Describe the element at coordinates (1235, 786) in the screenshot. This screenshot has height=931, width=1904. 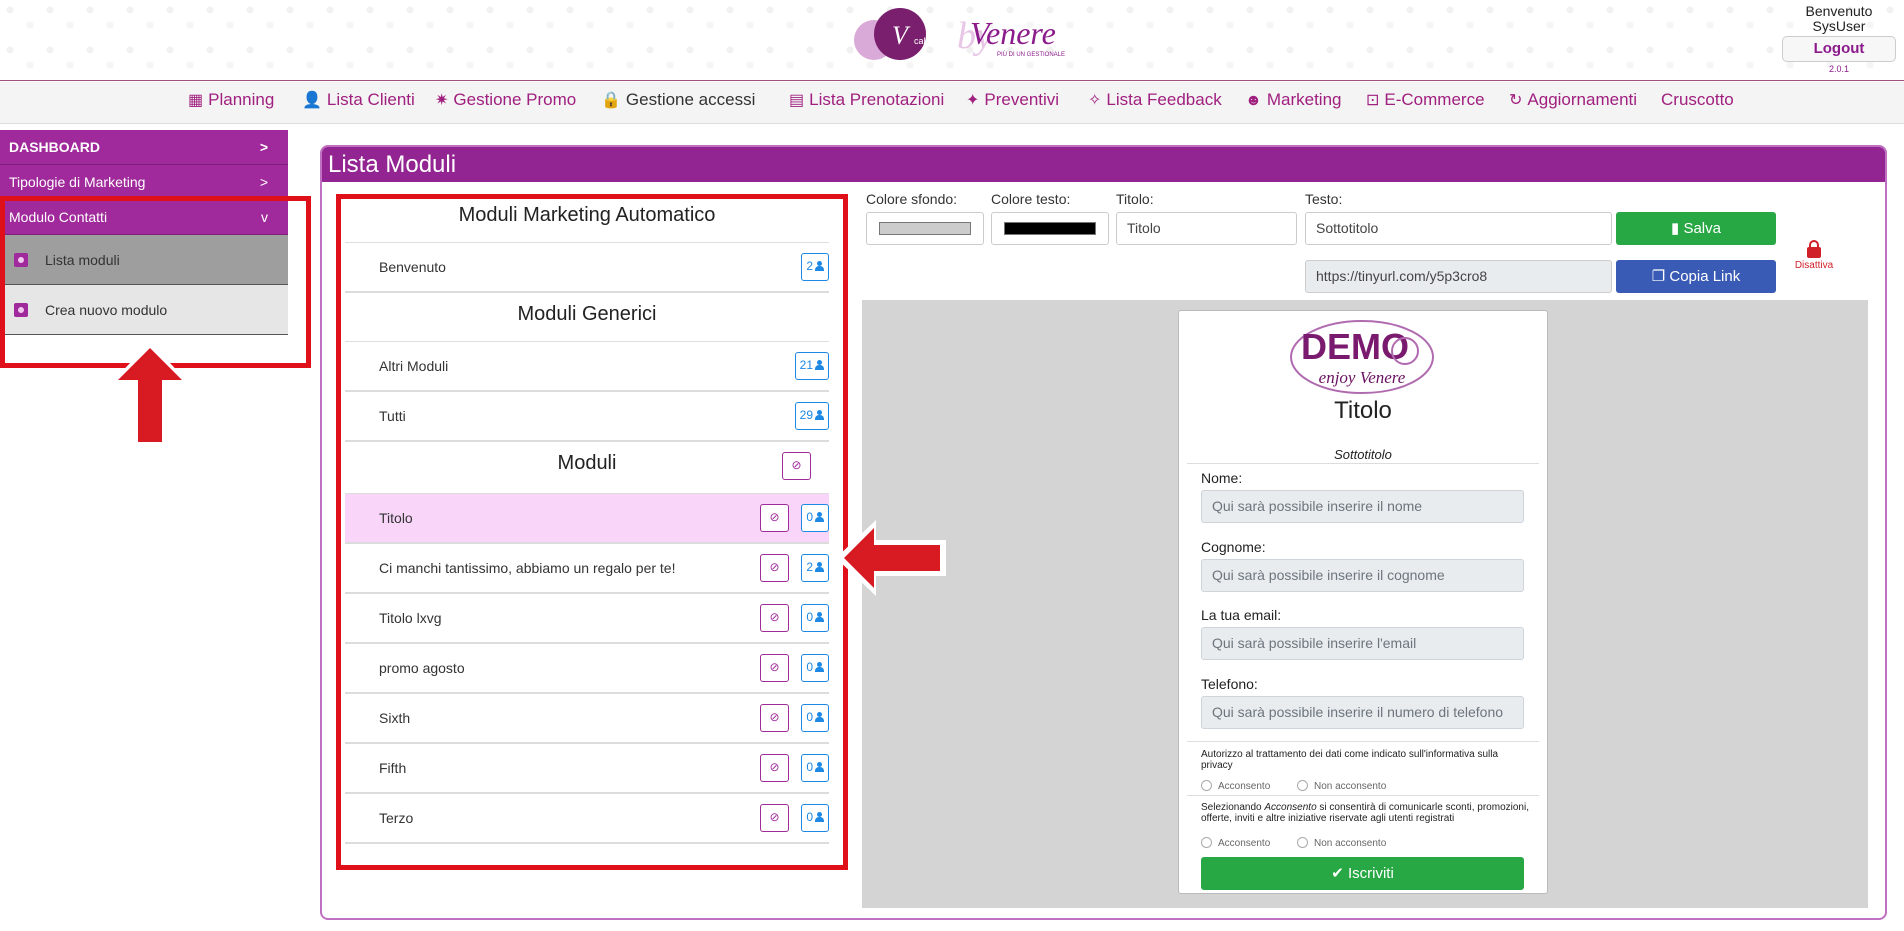
I see `privacy-consent-yes: Acconsento` at that location.